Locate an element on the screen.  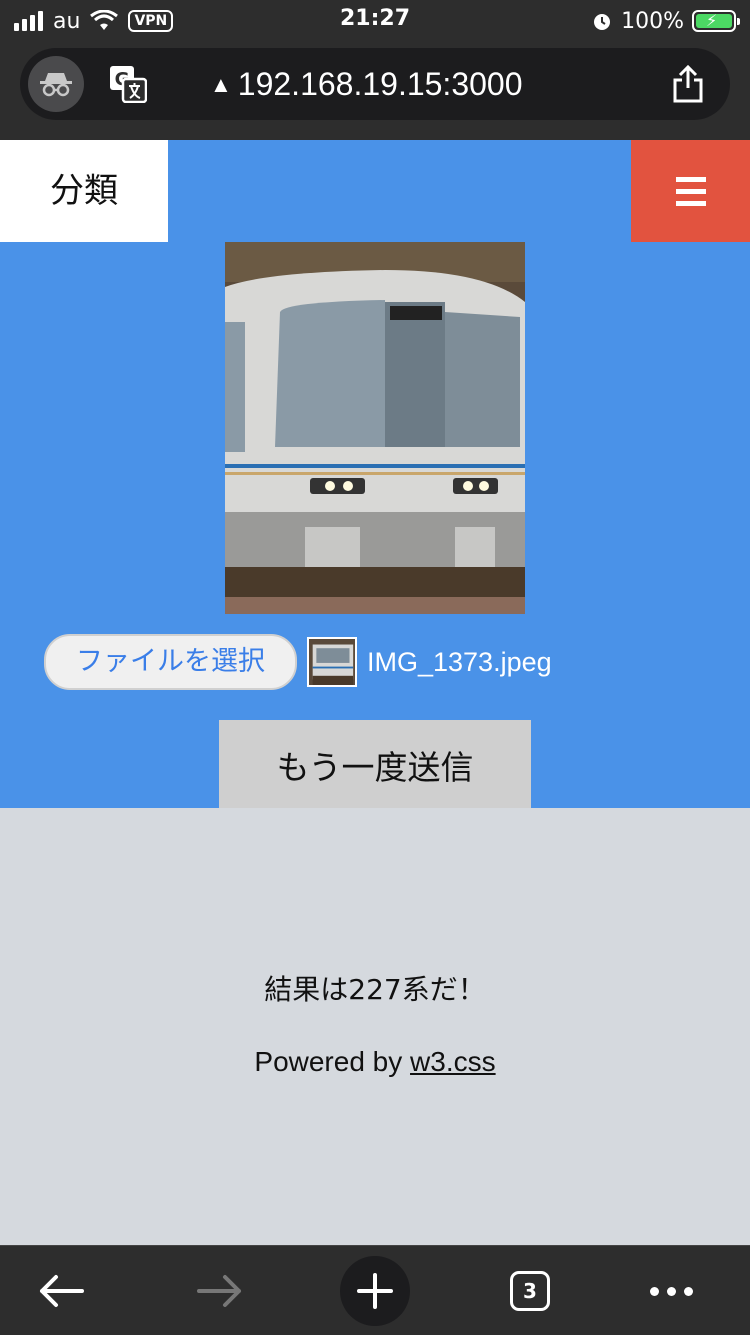
tab-switcher-icon: 3 is located at coordinates (530, 1291).